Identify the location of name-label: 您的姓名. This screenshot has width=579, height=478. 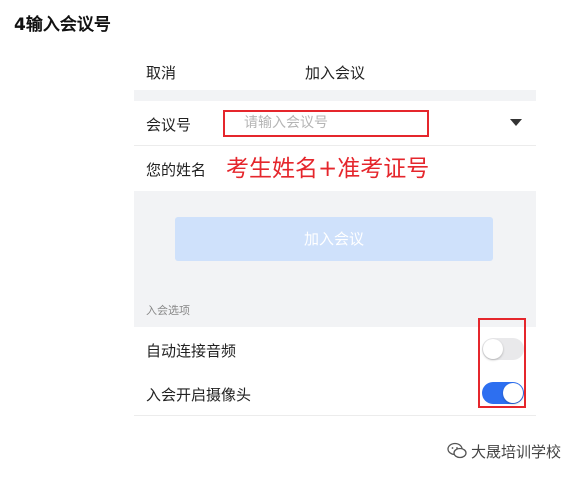
(176, 170).